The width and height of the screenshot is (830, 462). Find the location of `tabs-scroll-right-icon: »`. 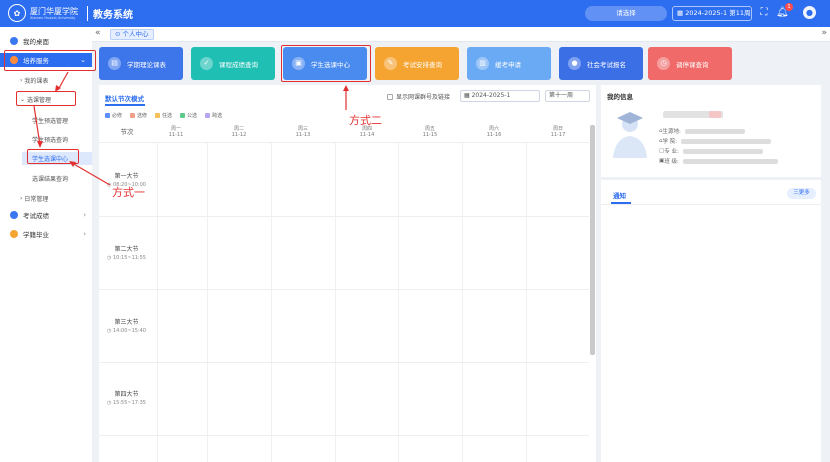

tabs-scroll-right-icon: » is located at coordinates (824, 33).